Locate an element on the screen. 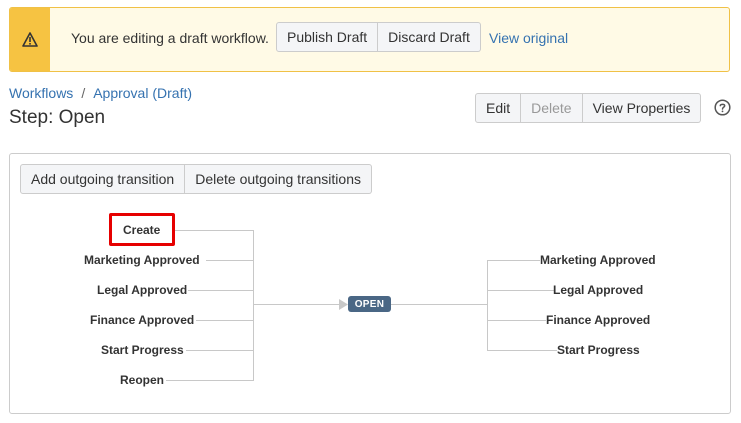 The width and height of the screenshot is (741, 423). incoming-transition-legal-approved: Legal Approved is located at coordinates (142, 290).